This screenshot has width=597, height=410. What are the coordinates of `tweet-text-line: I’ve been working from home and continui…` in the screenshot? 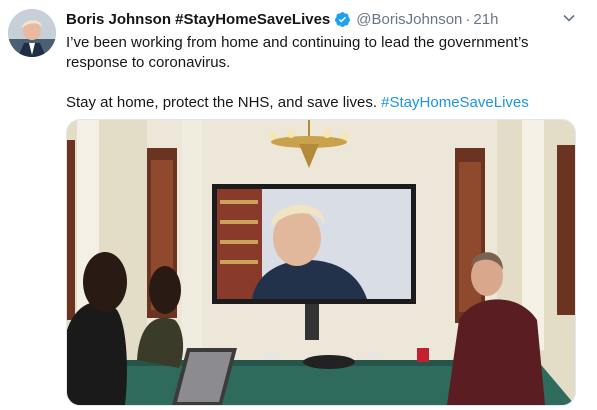 It's located at (297, 42).